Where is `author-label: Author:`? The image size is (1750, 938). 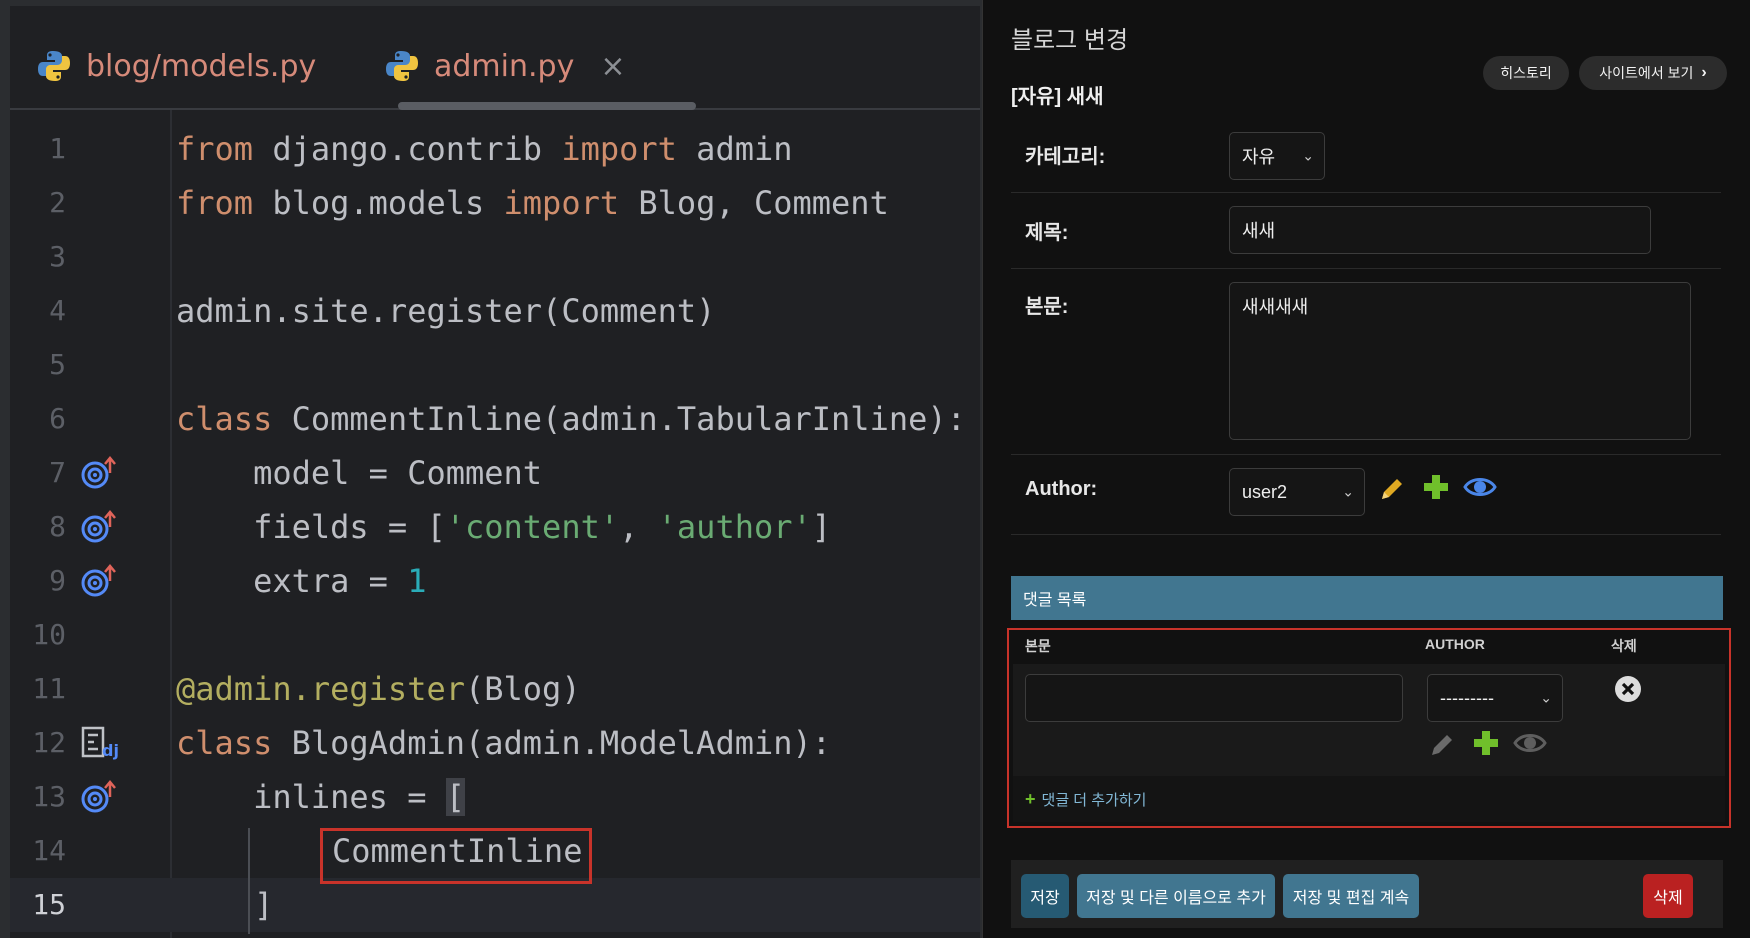 author-label: Author: is located at coordinates (1061, 489).